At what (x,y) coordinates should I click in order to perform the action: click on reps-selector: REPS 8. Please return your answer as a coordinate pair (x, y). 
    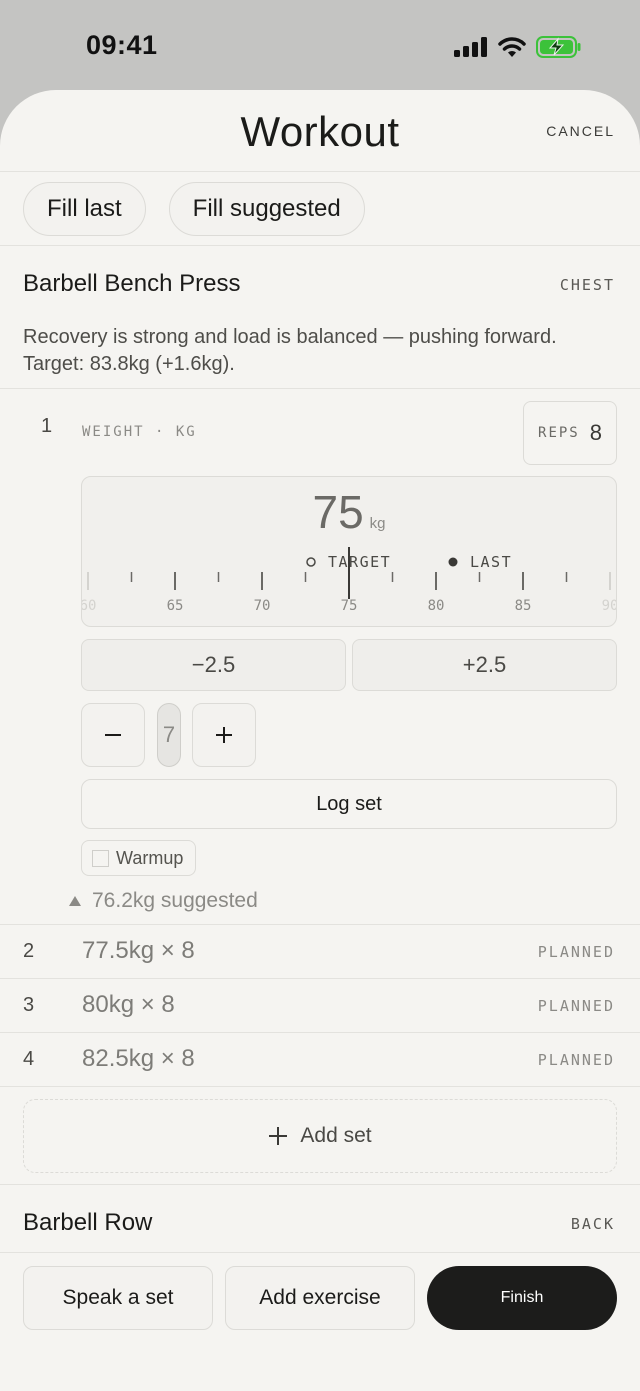
    Looking at the image, I should click on (570, 433).